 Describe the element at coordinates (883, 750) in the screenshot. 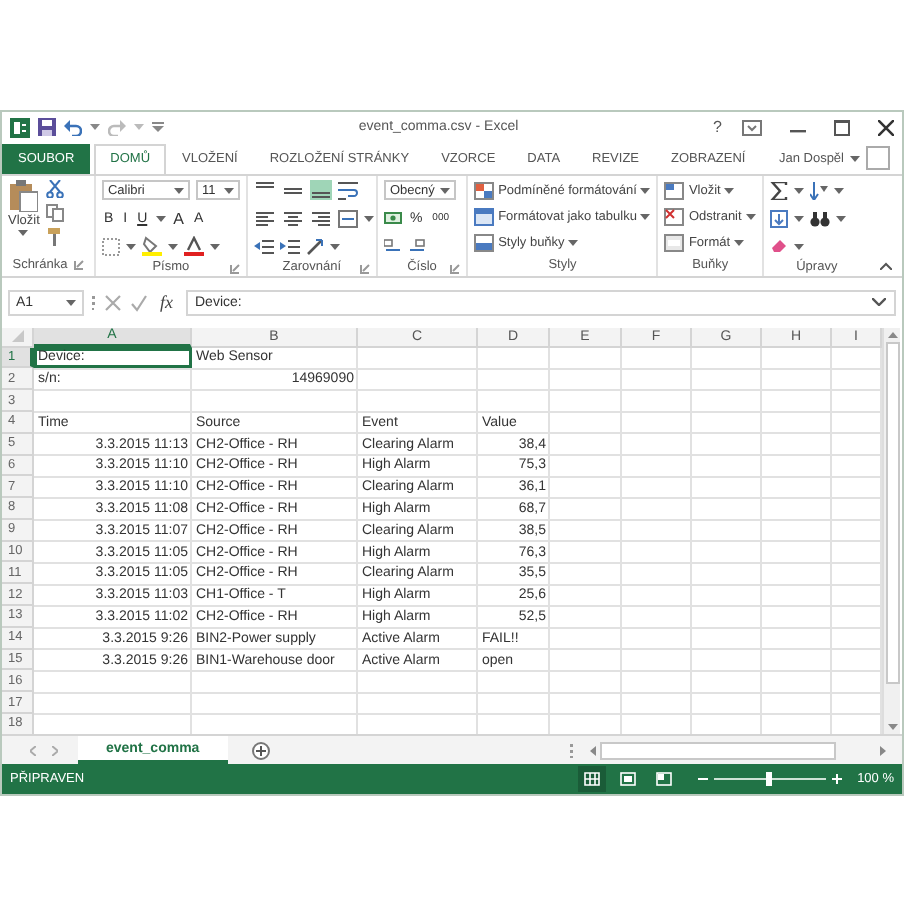

I see `scroll-right-icon` at that location.